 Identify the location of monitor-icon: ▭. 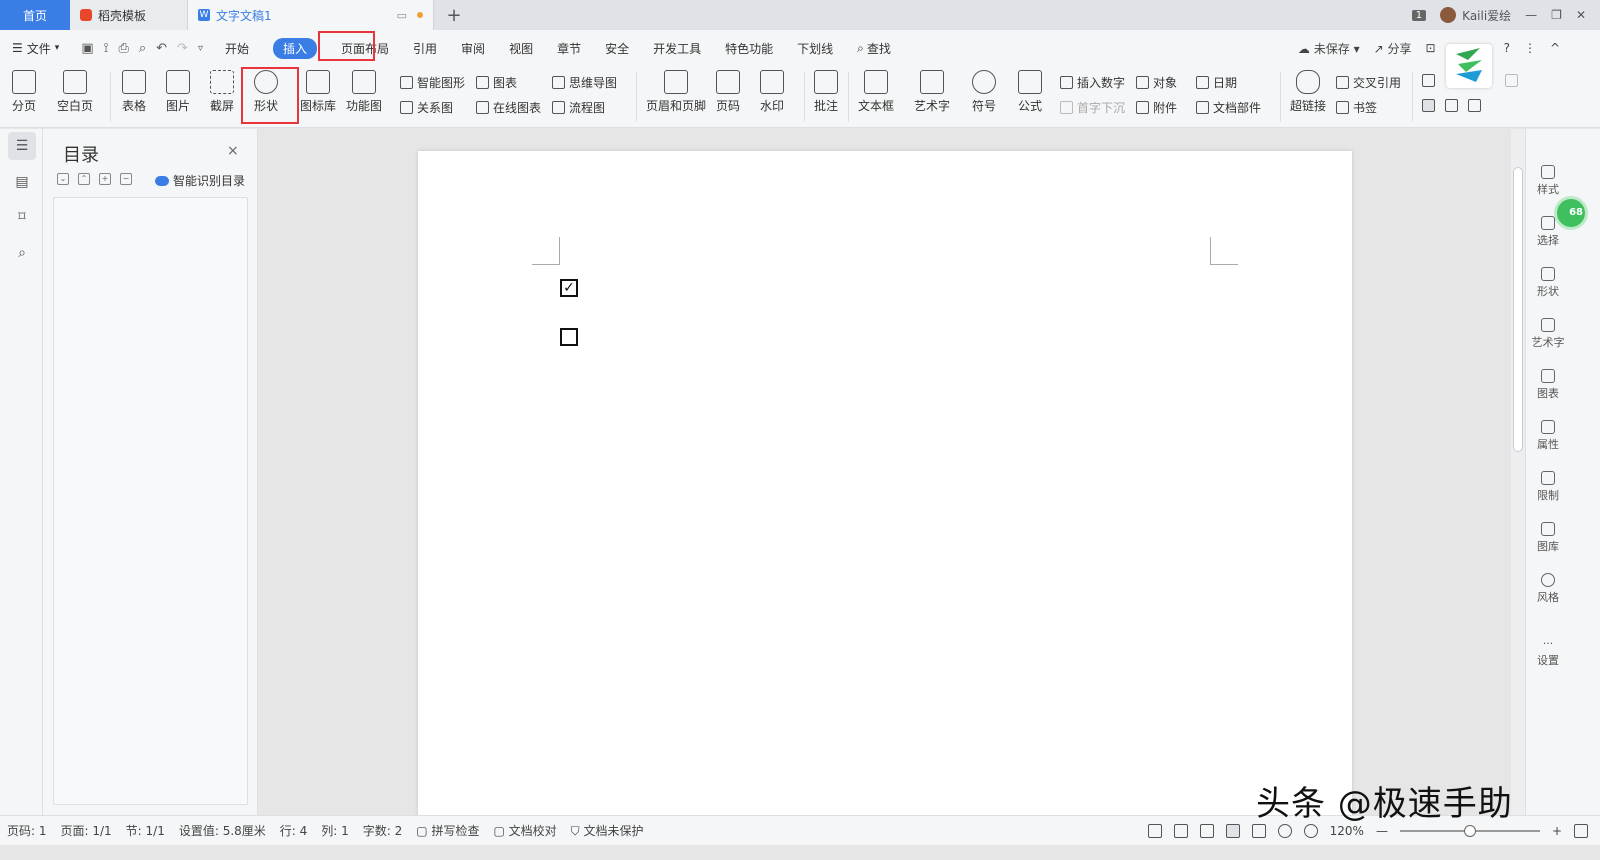
(402, 15).